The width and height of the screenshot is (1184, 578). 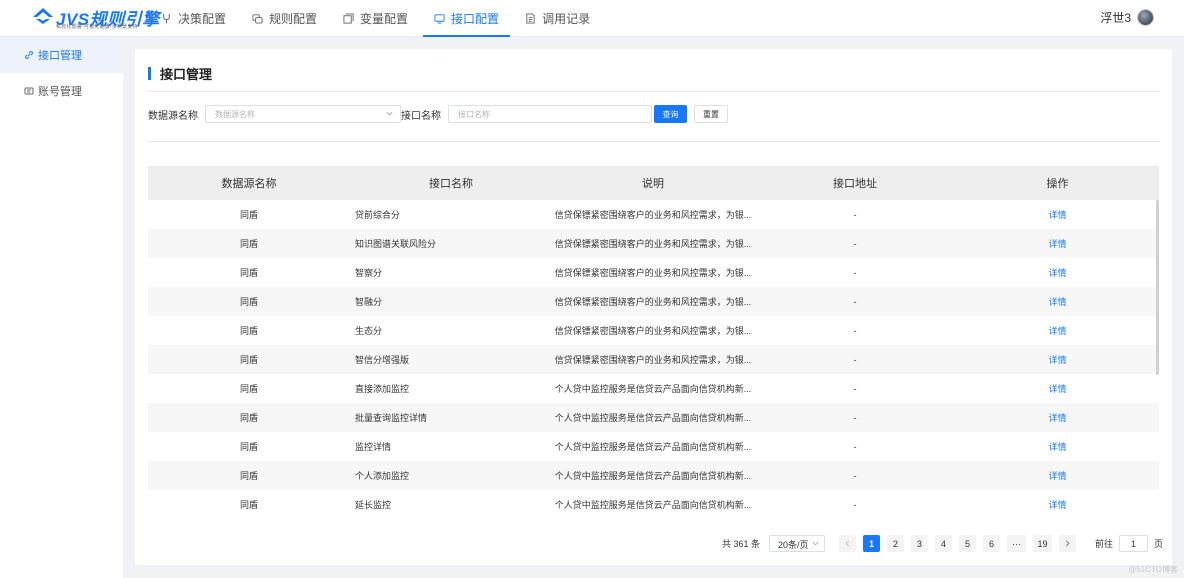 What do you see at coordinates (1145, 17) in the screenshot?
I see `avatar` at bounding box center [1145, 17].